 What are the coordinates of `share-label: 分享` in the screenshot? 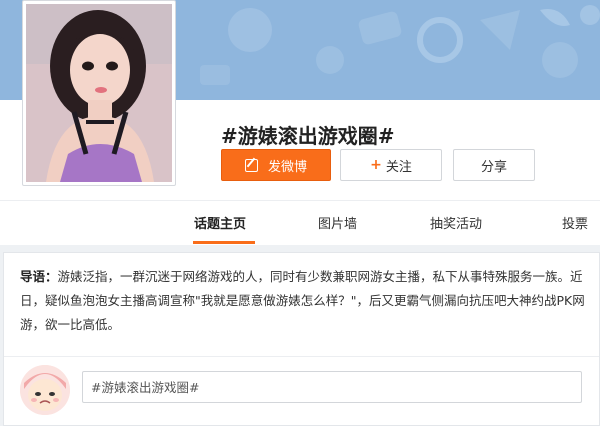 It's located at (493, 167).